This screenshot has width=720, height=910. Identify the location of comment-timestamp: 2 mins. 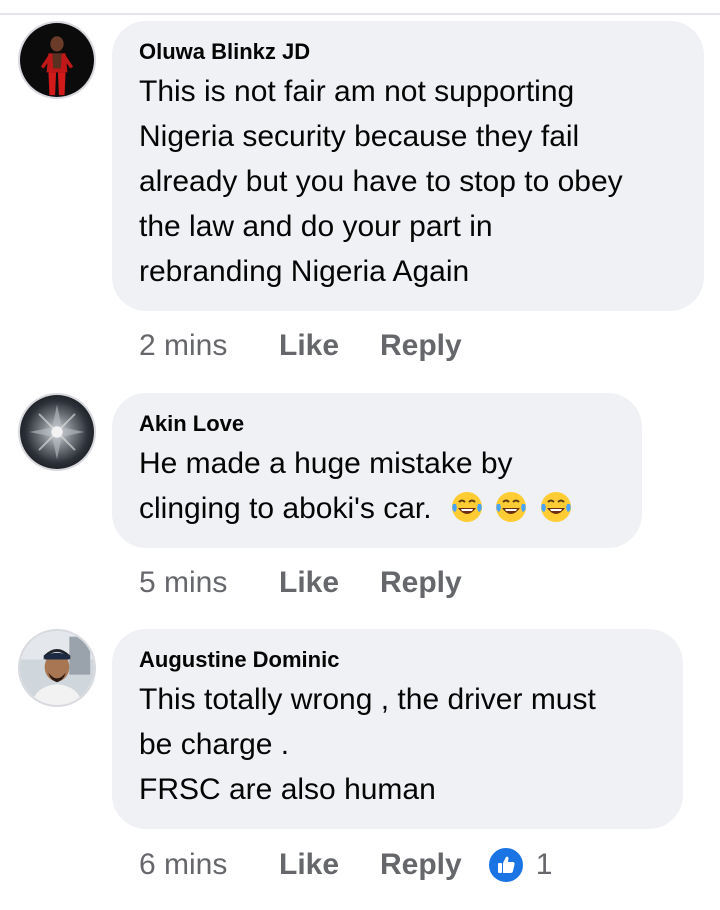
(209, 346).